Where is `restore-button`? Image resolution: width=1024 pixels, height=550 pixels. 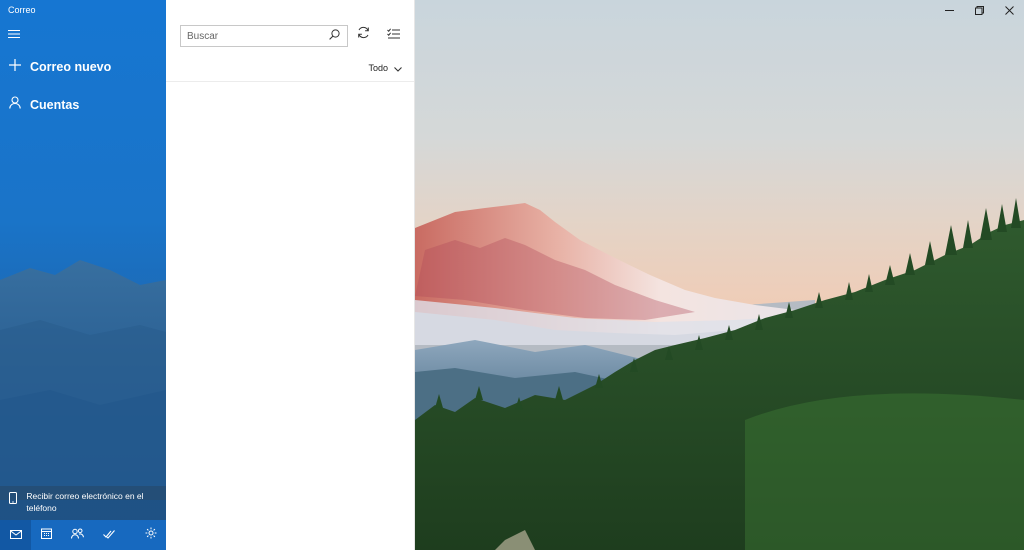 restore-button is located at coordinates (979, 10).